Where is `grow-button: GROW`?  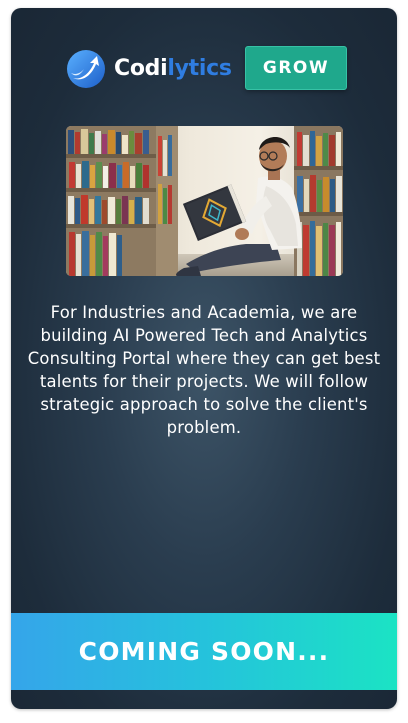
grow-button: GROW is located at coordinates (296, 68).